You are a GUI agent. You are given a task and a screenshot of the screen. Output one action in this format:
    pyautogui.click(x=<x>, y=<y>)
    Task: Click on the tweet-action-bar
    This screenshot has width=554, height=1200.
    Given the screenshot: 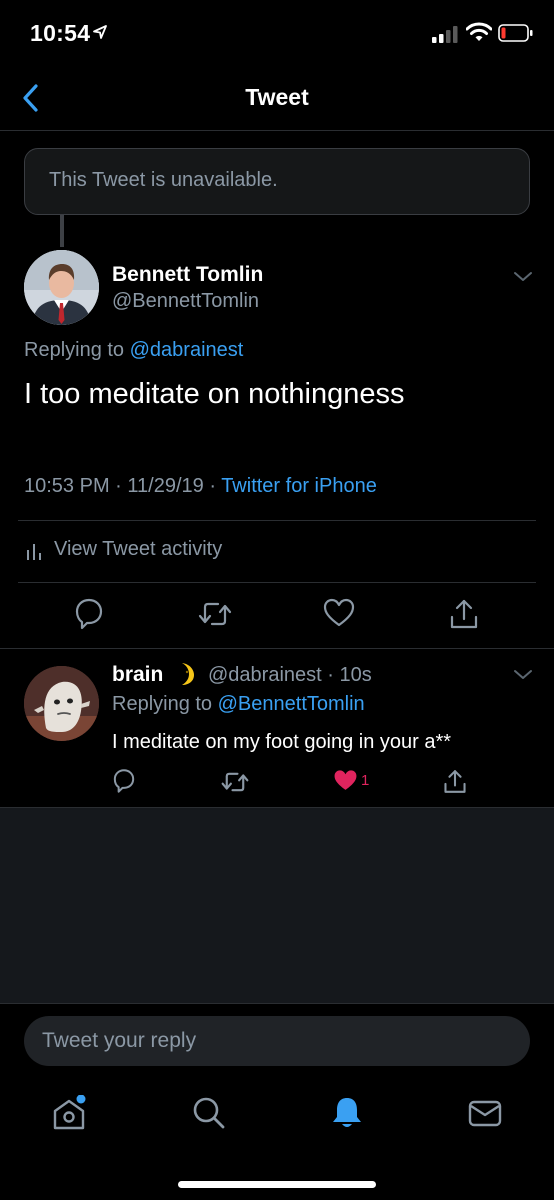 What is the action you would take?
    pyautogui.click(x=277, y=617)
    